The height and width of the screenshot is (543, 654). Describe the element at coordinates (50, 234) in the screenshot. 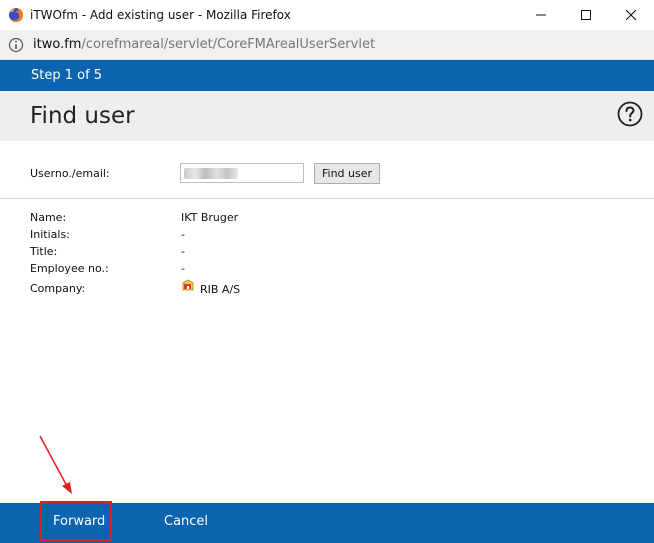

I see `initials-label: Initials:` at that location.